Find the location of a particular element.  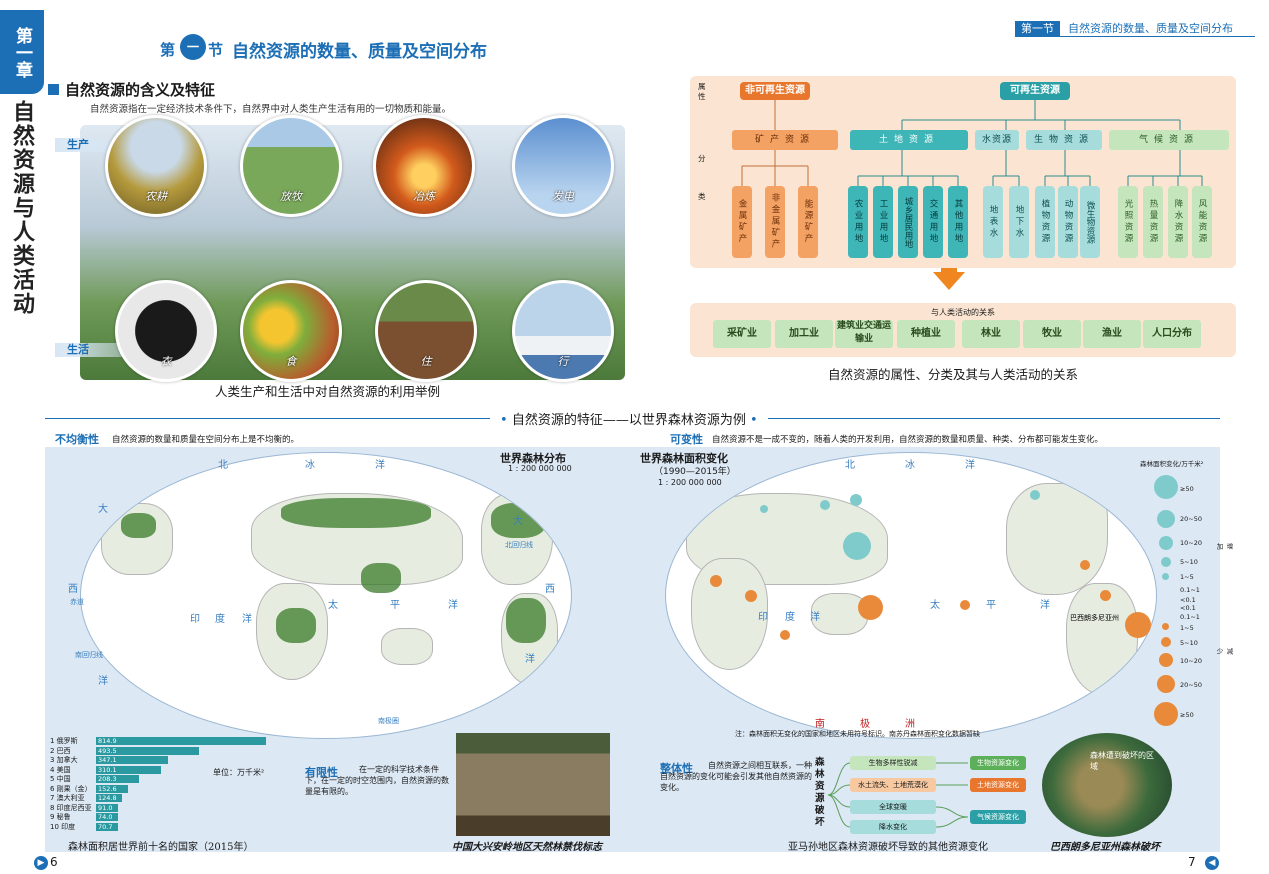

photo-grazing: 放牧 is located at coordinates (291, 166).